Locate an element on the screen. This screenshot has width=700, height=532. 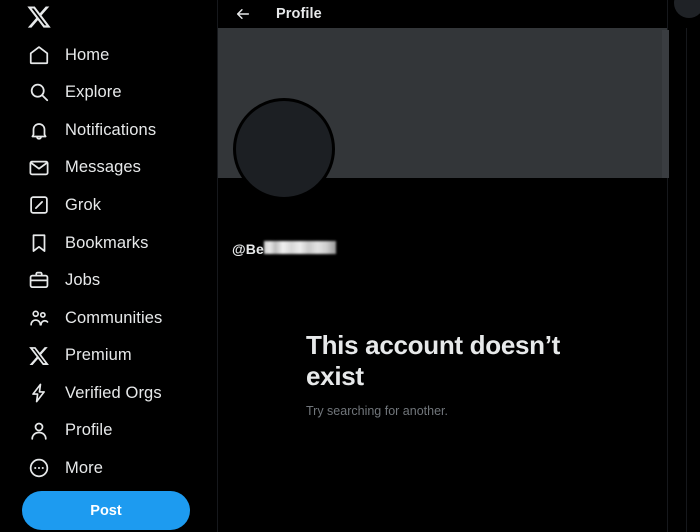
handle-redaction-blur is located at coordinates (299, 247).